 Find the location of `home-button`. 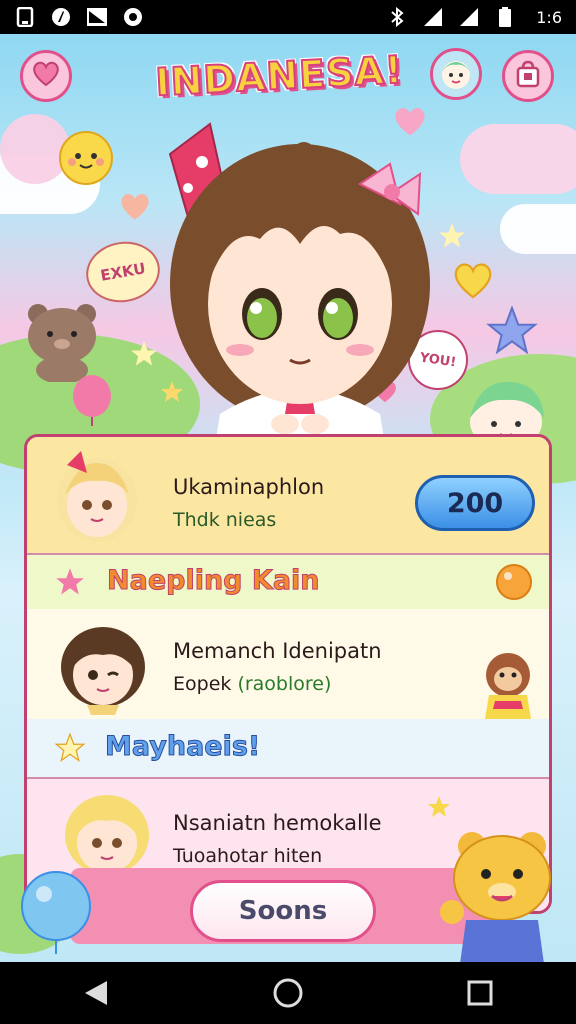

home-button is located at coordinates (288, 993).